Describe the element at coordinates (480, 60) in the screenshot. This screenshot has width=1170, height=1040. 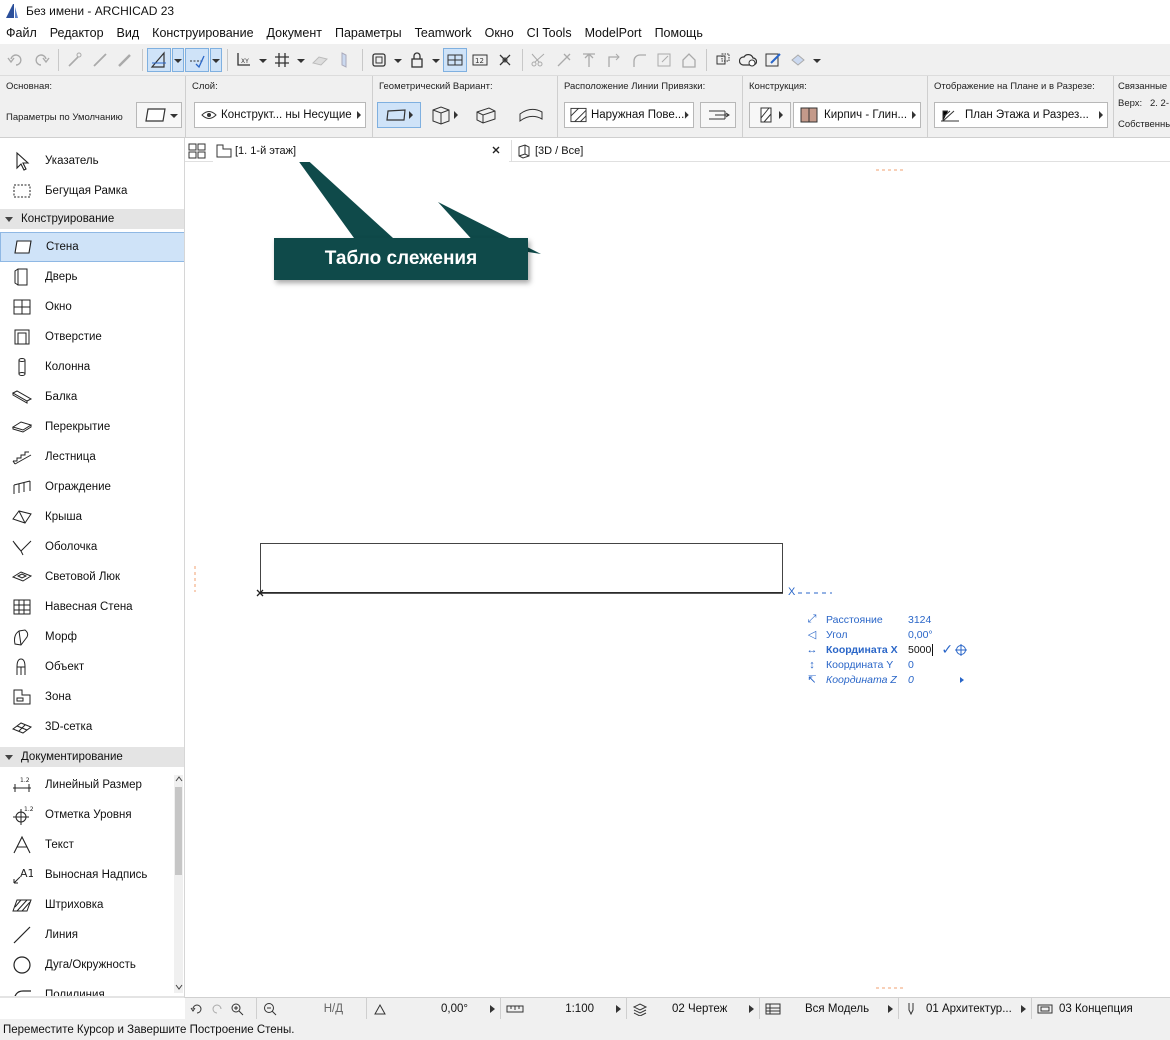
I see `dimension-display-button: 12` at that location.